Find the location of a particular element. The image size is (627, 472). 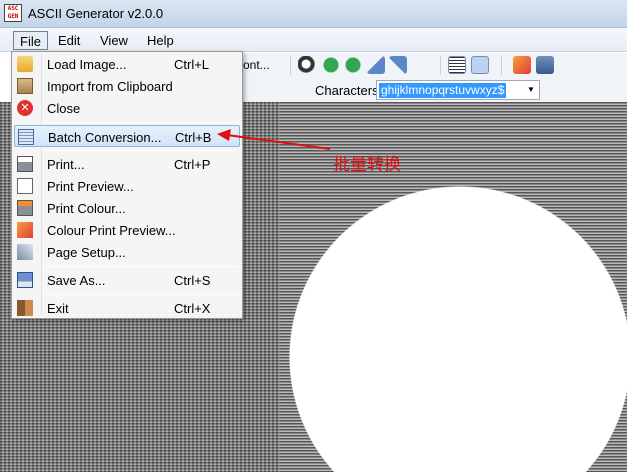

flip-horizontal-icon is located at coordinates (398, 65).